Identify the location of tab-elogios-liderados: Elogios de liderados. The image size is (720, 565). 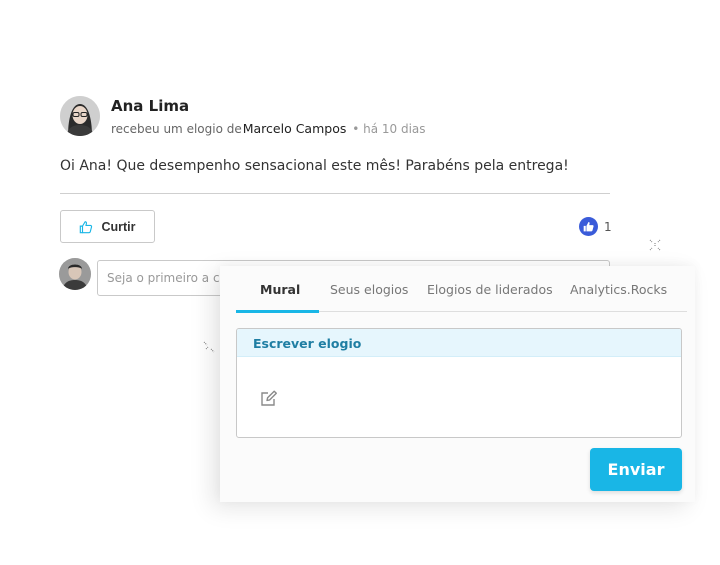
(490, 289).